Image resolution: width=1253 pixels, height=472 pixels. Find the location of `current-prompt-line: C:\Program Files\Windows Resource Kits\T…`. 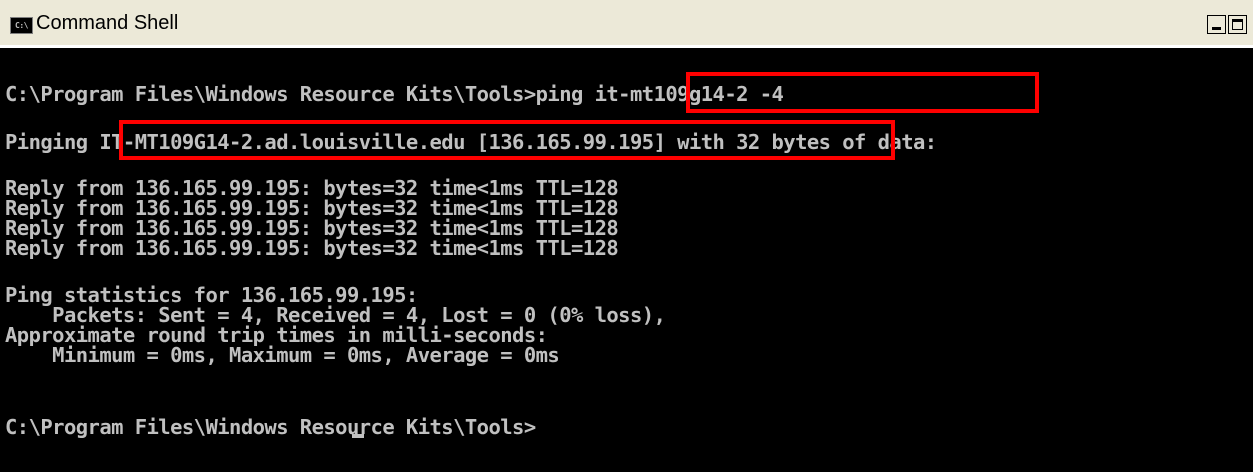

current-prompt-line: C:\Program Files\Windows Resource Kits\T… is located at coordinates (270, 427).